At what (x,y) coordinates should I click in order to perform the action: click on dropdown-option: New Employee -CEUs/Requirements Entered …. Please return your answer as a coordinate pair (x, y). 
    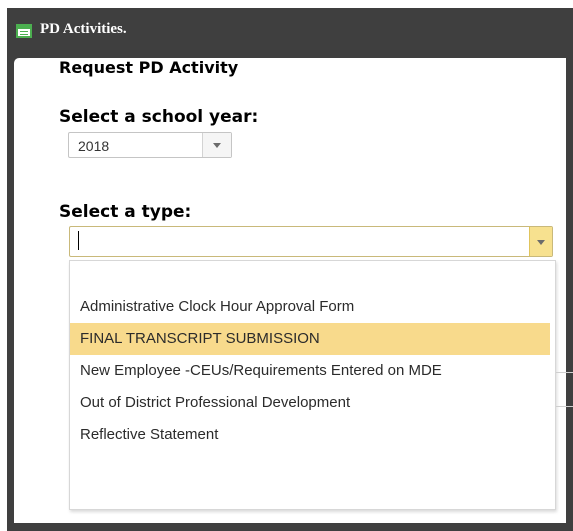
    Looking at the image, I should click on (310, 371).